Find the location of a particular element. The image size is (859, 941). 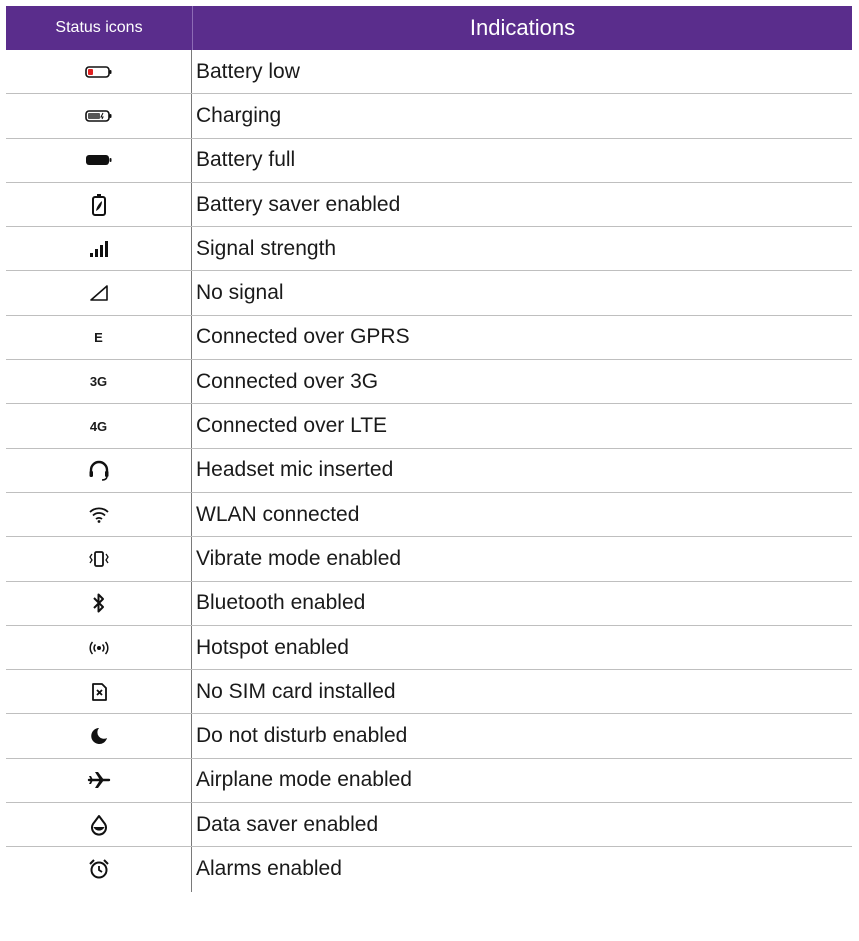

row-label: Battery full is located at coordinates (246, 160).